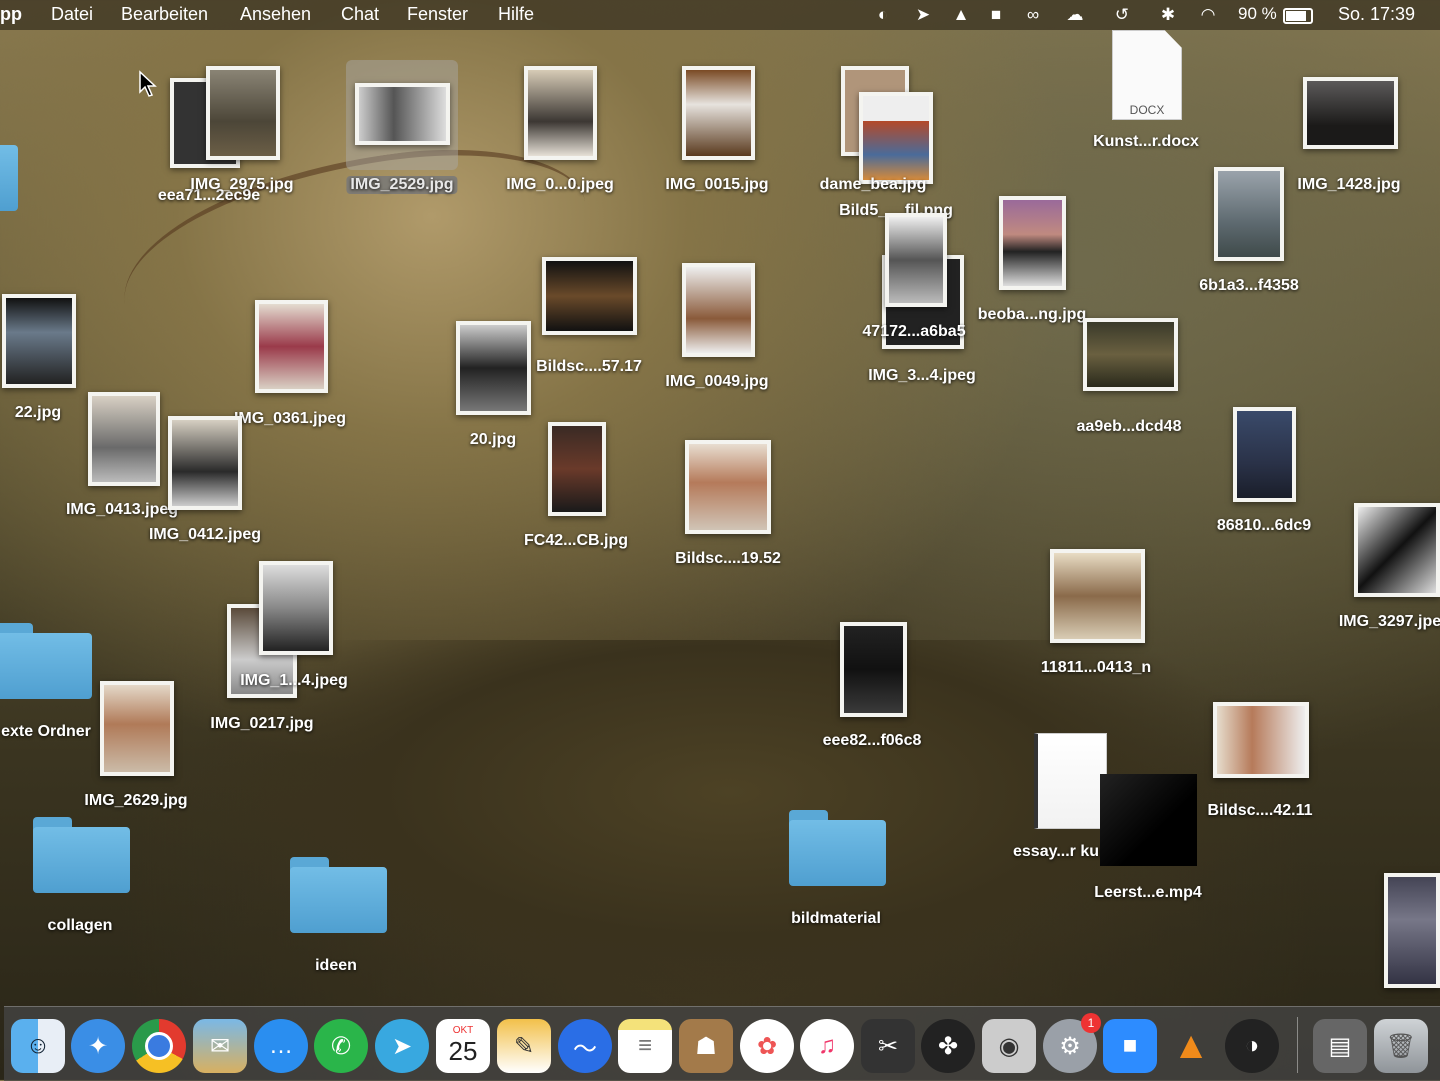 This screenshot has width=1440, height=1081. Describe the element at coordinates (463, 1051) in the screenshot. I see `calendar-day: 25` at that location.